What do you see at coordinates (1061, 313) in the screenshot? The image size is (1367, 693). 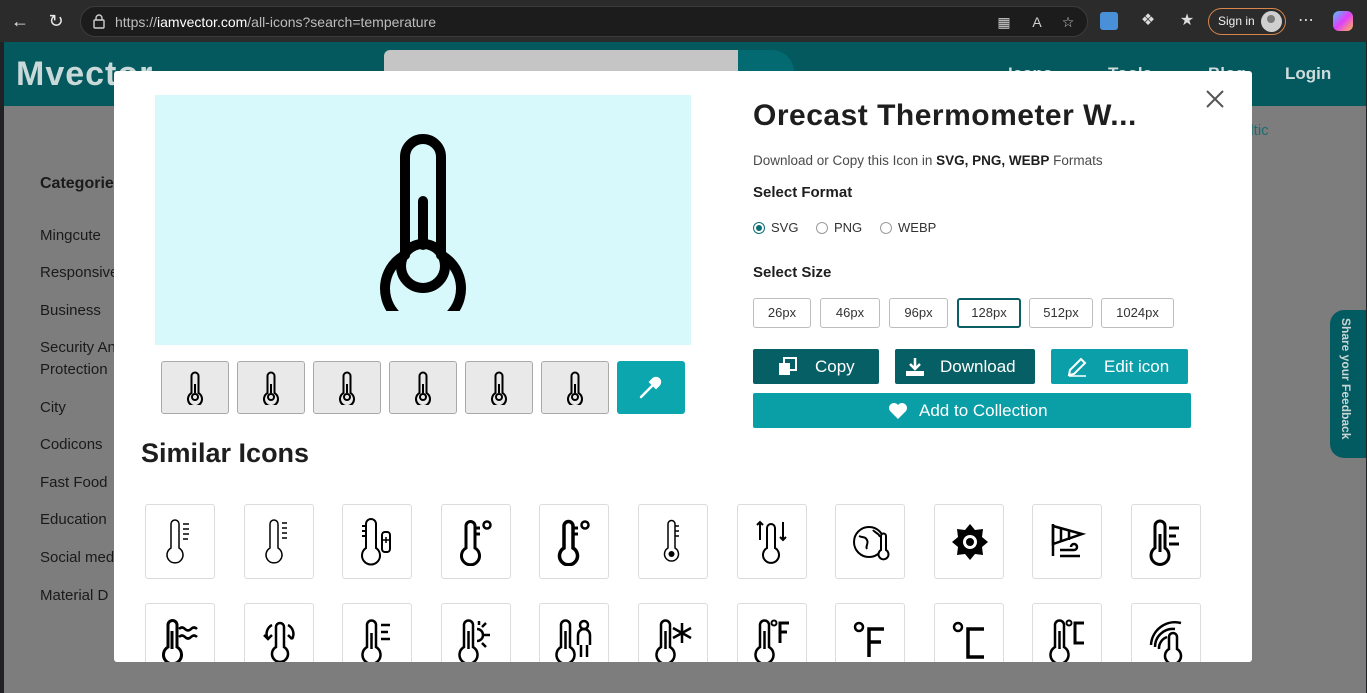 I see `size-option: 512px` at bounding box center [1061, 313].